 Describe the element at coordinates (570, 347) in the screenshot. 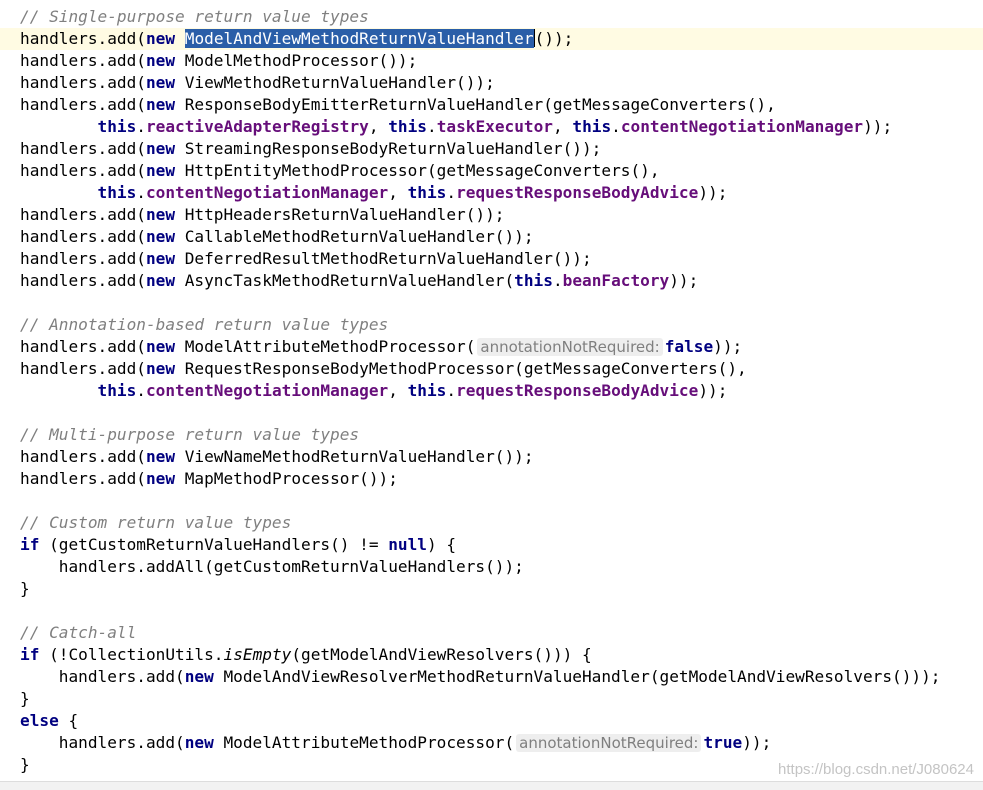

I see `parameter-hint: annotationNotRequired:` at that location.